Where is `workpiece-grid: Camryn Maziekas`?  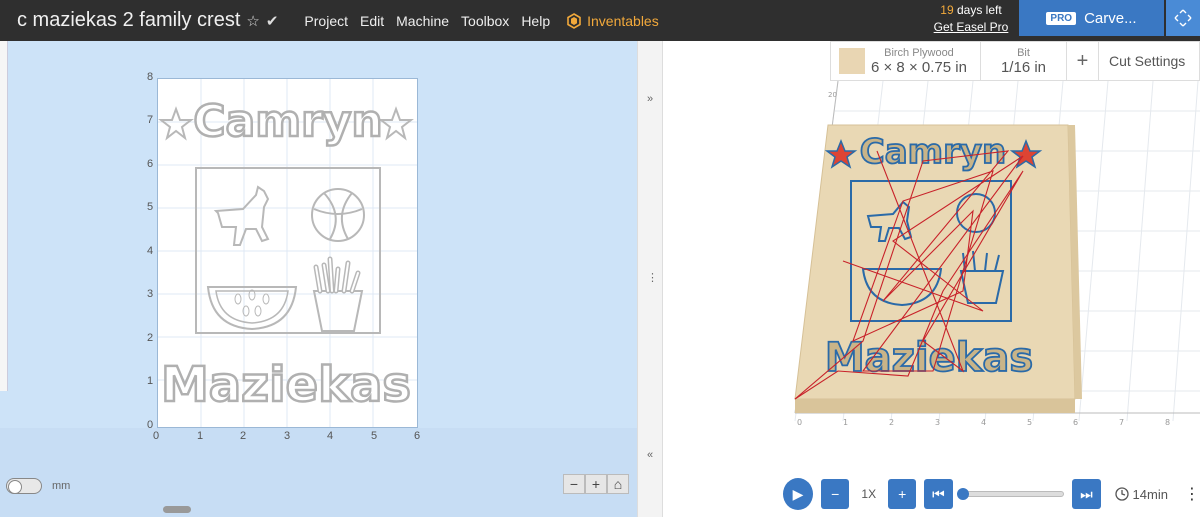 workpiece-grid: Camryn Maziekas is located at coordinates (287, 253).